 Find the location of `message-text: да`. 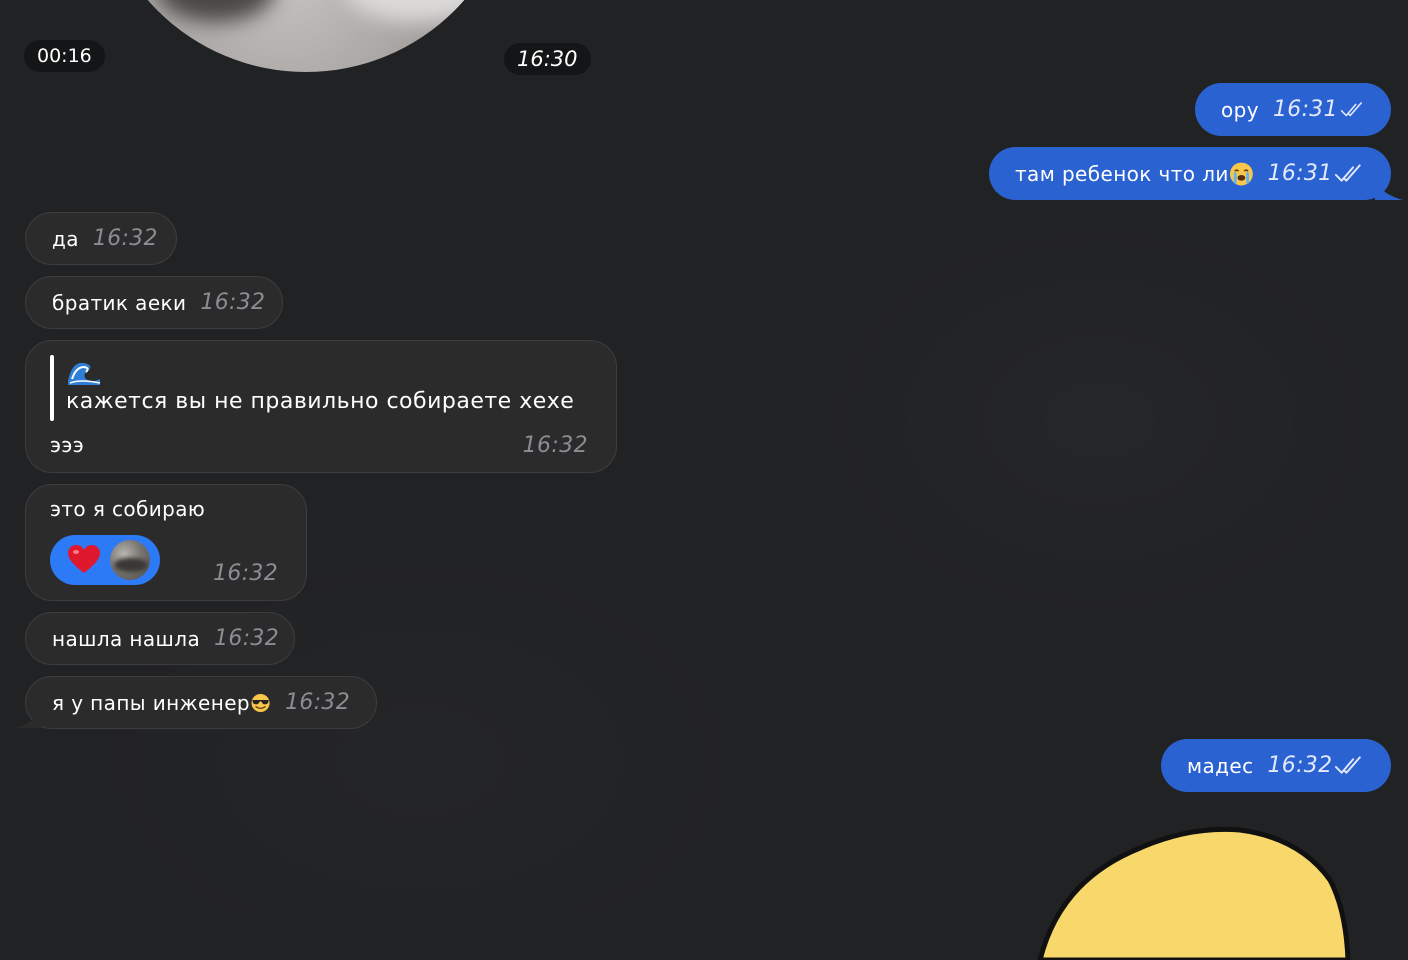

message-text: да is located at coordinates (65, 238).